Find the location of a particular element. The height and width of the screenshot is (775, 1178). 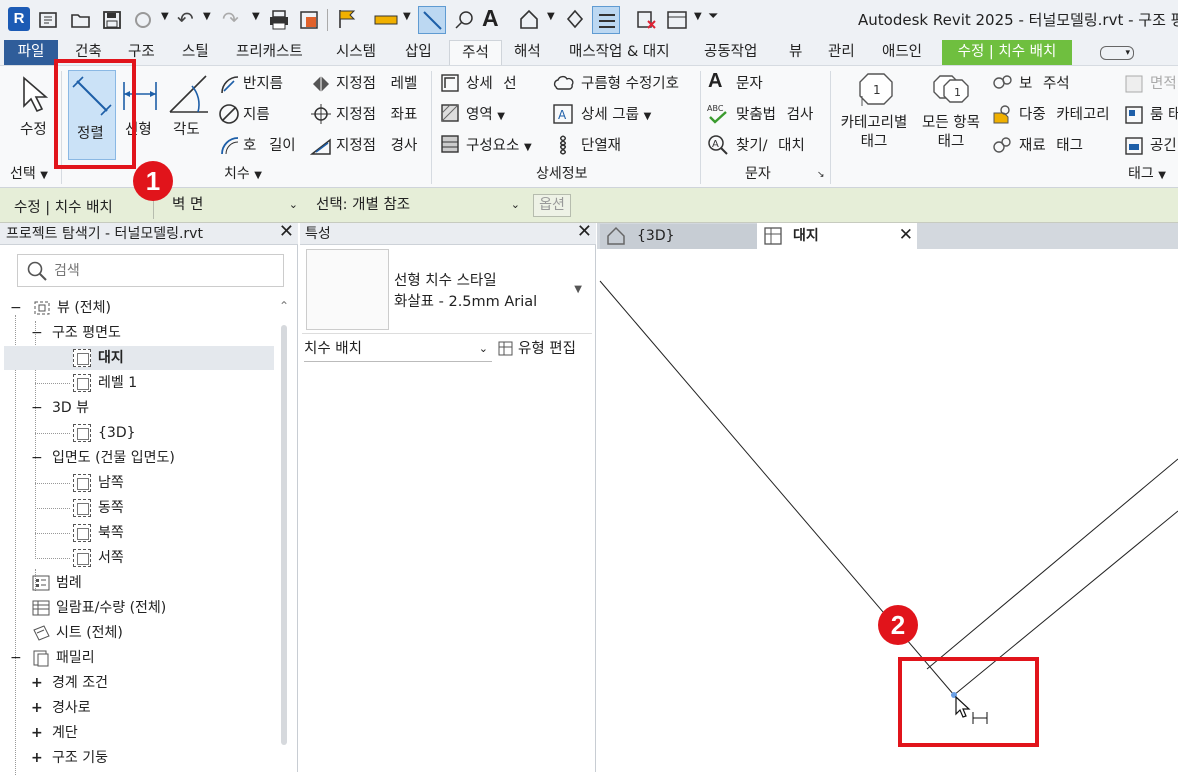

switch-dropdown-icon: ▼ is located at coordinates (698, 16).